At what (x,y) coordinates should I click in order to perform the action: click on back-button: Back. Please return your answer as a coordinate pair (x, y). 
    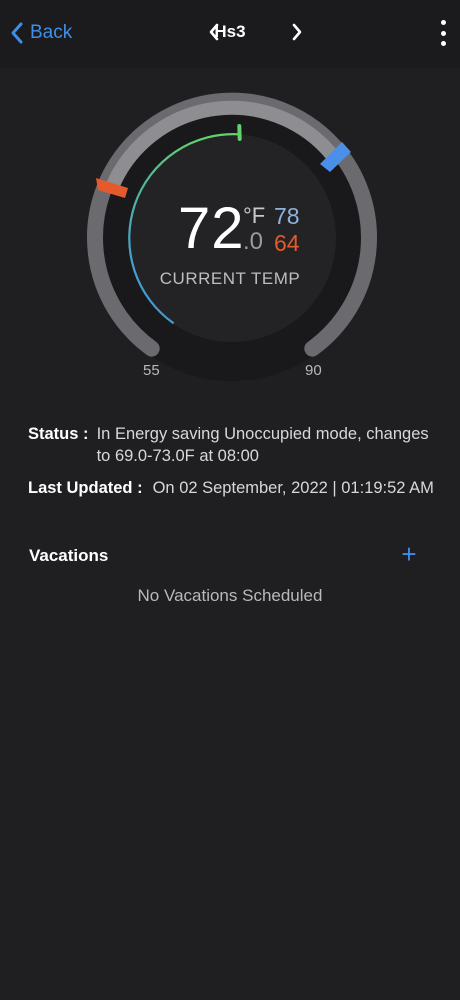
    Looking at the image, I should click on (41, 33).